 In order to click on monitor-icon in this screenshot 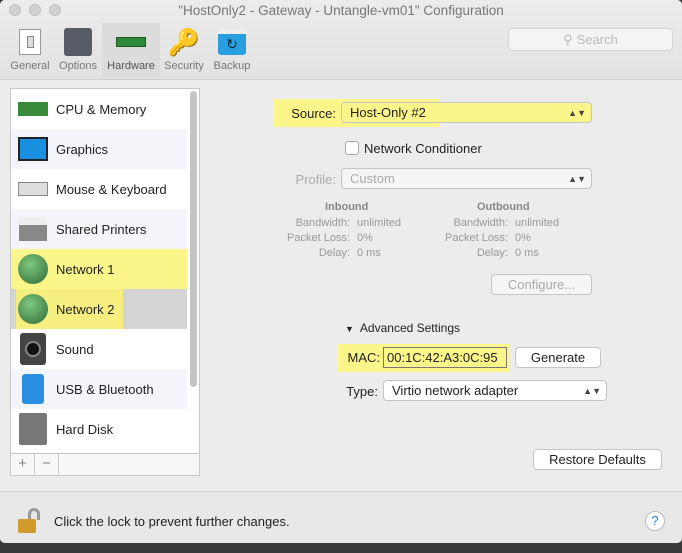, I will do `click(33, 149)`.